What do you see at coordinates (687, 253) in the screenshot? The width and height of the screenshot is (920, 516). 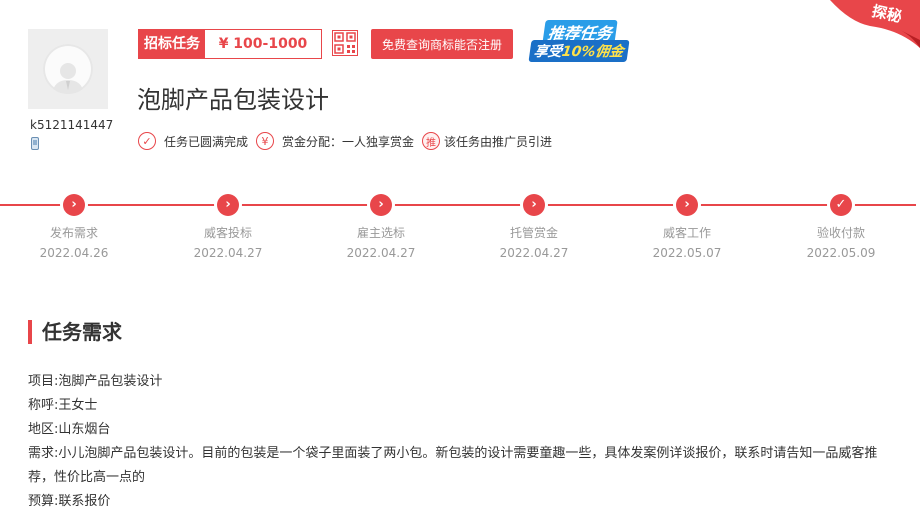 I see `step-date: 2022.05.07` at bounding box center [687, 253].